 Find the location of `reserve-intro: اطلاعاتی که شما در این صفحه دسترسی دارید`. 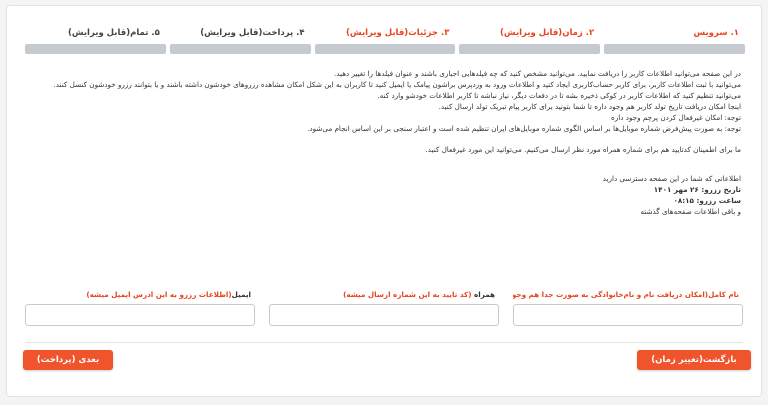

reserve-intro: اطلاعاتی که شما در این صفحه دسترسی دارید is located at coordinates (671, 178).